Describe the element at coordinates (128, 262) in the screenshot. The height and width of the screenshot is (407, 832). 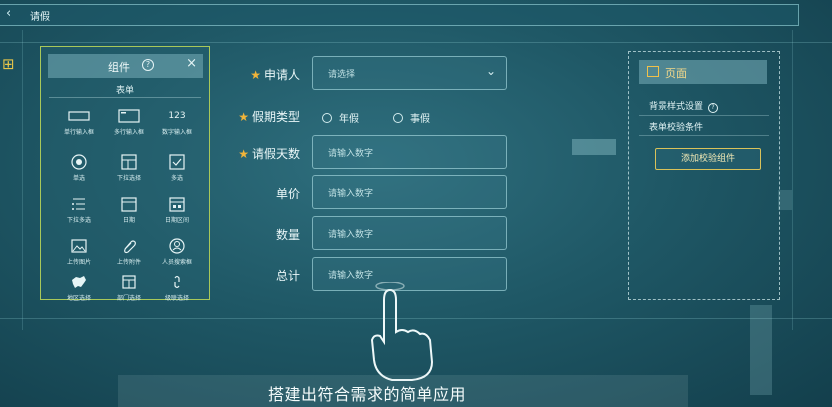
I see `component-label: 上传附件` at that location.